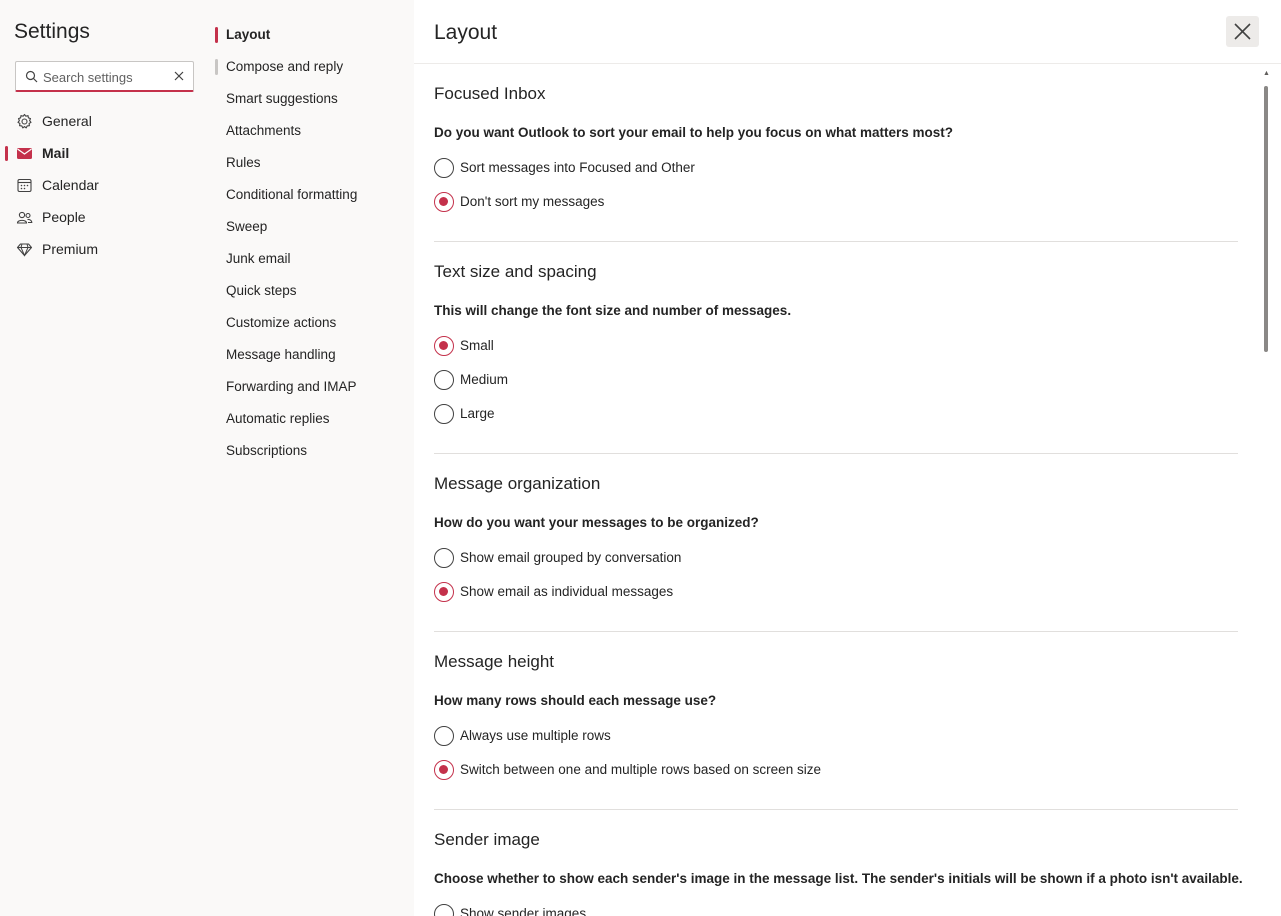 The height and width of the screenshot is (916, 1281). I want to click on subcategory-label: Smart suggestions, so click(282, 98).